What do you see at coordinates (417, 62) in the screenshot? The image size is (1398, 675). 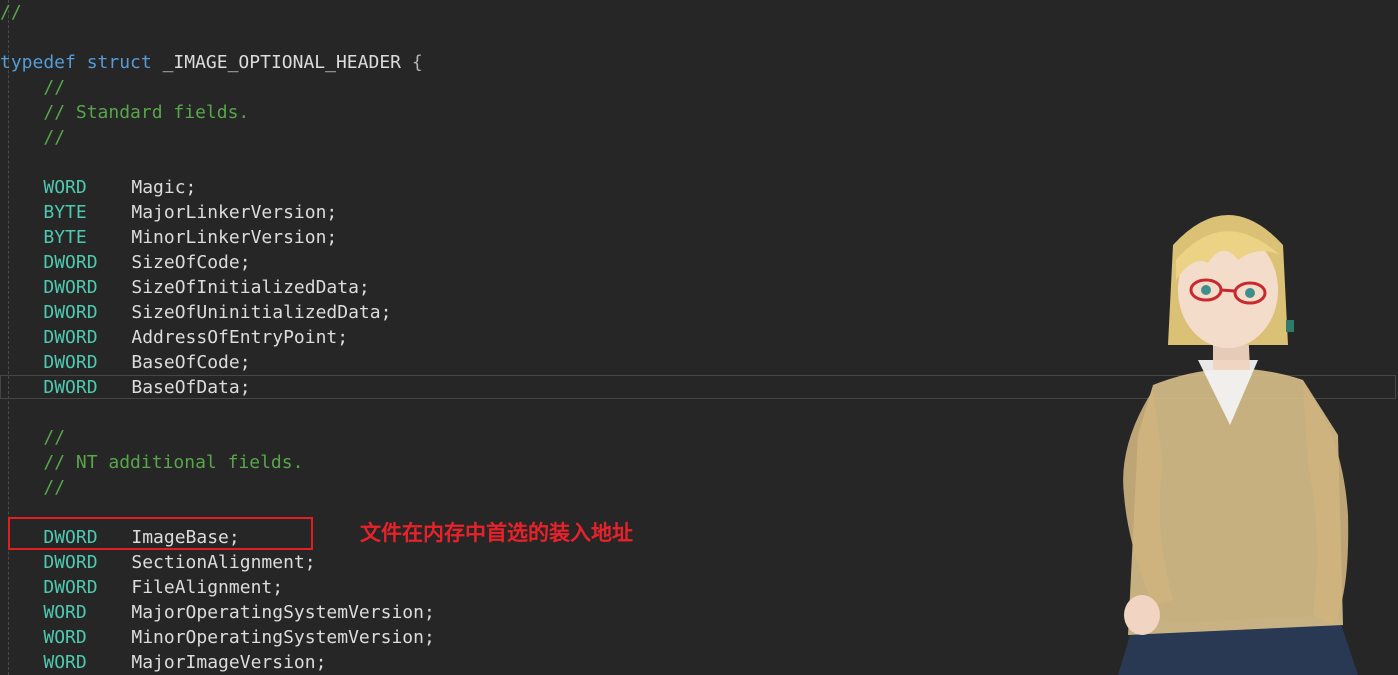 I see `open-brace: {` at bounding box center [417, 62].